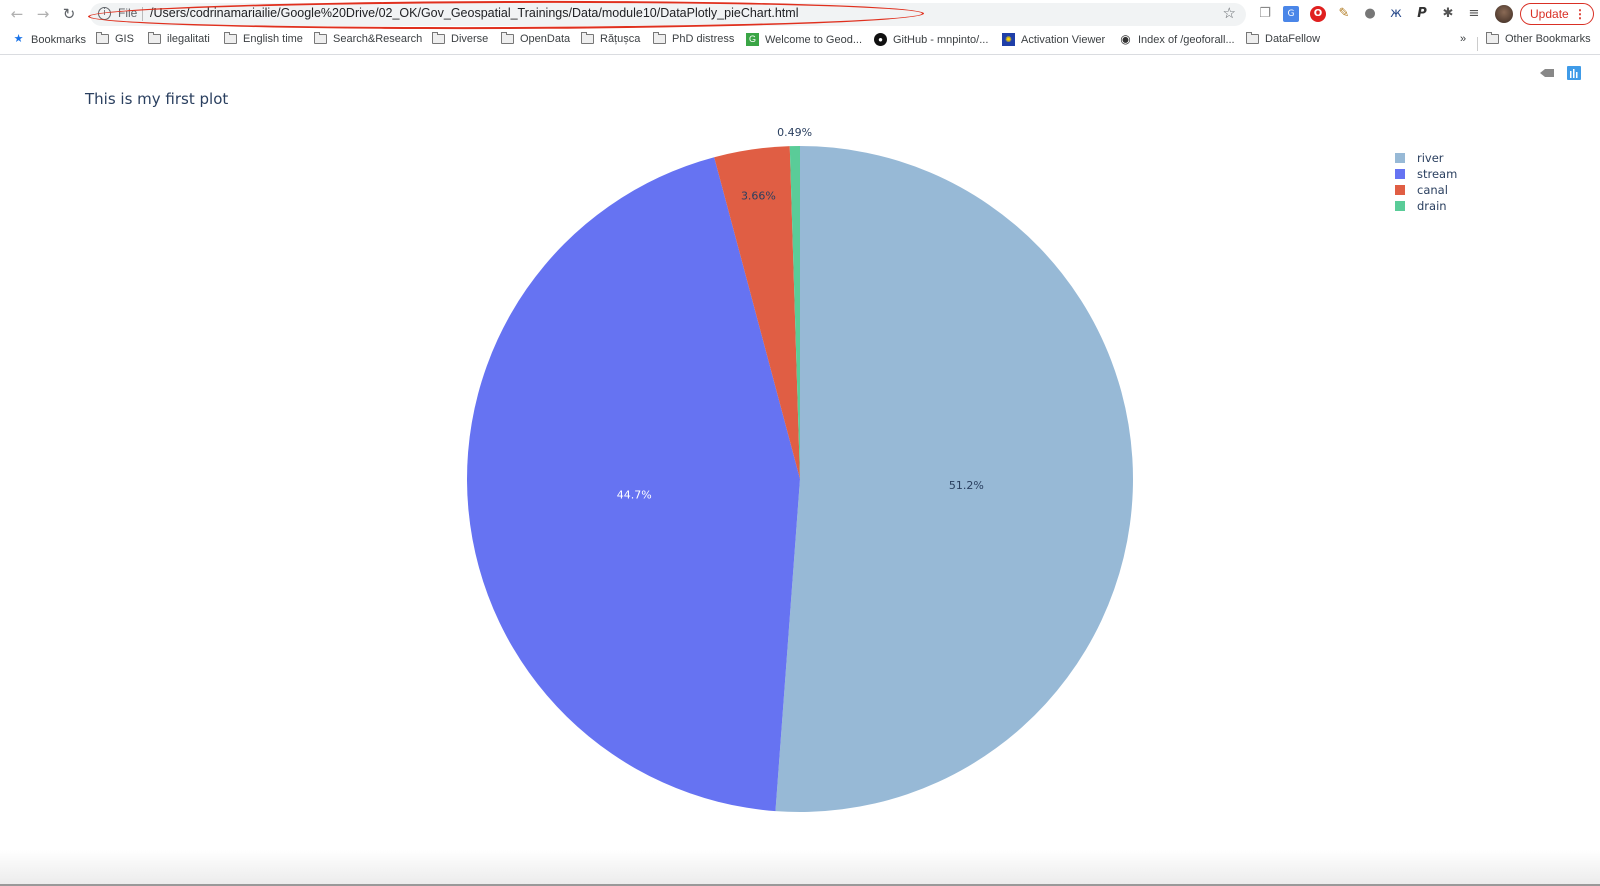 The width and height of the screenshot is (1600, 886). What do you see at coordinates (794, 132) in the screenshot?
I see `pie-slice-label: 0.49%` at bounding box center [794, 132].